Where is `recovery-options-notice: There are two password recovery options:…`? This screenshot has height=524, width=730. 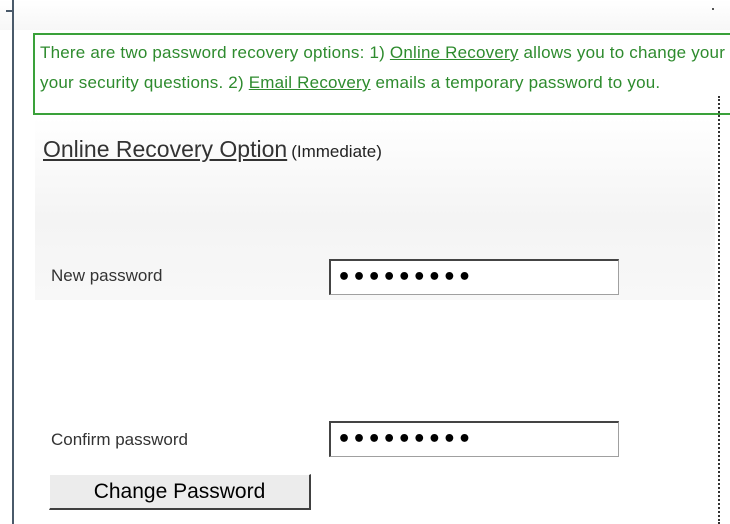
recovery-options-notice: There are two password recovery options:… is located at coordinates (381, 74).